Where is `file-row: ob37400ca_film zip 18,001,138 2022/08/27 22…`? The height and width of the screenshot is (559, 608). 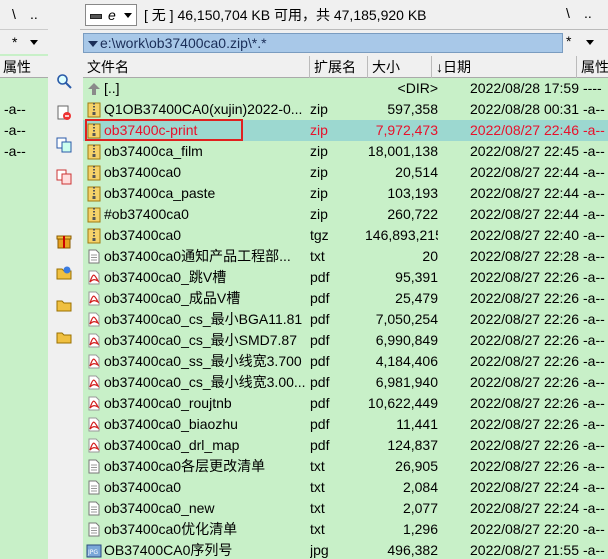
file-row: ob37400ca_film zip 18,001,138 2022/08/27 22… is located at coordinates (345, 151).